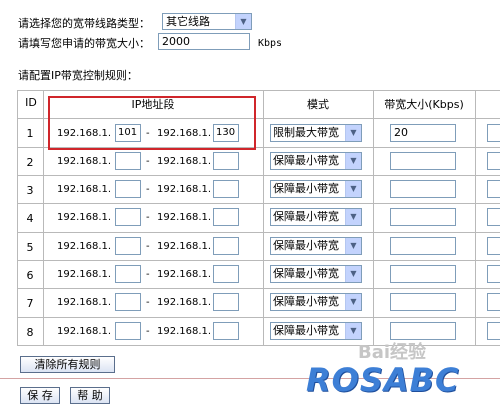 This screenshot has height=411, width=500. Describe the element at coordinates (318, 104) in the screenshot. I see `header-mode: 模式` at that location.